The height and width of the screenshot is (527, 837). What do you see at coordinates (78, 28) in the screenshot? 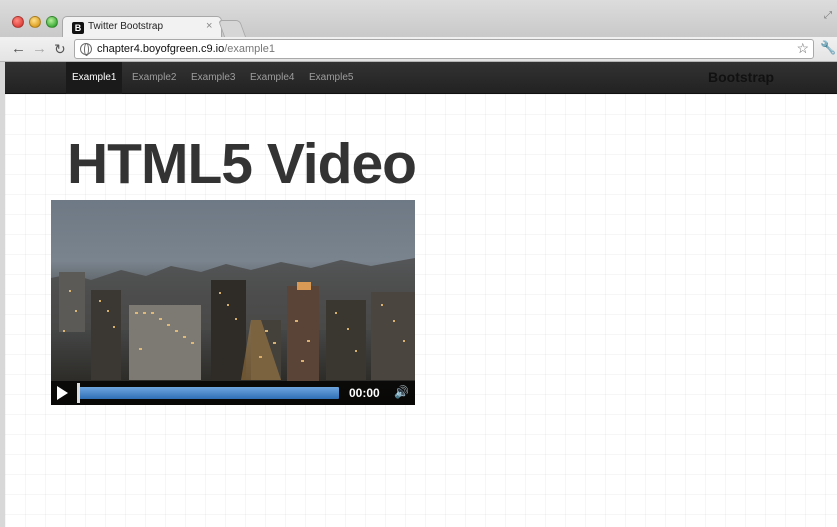
I see `bootstrap-favicon-icon: B` at bounding box center [78, 28].